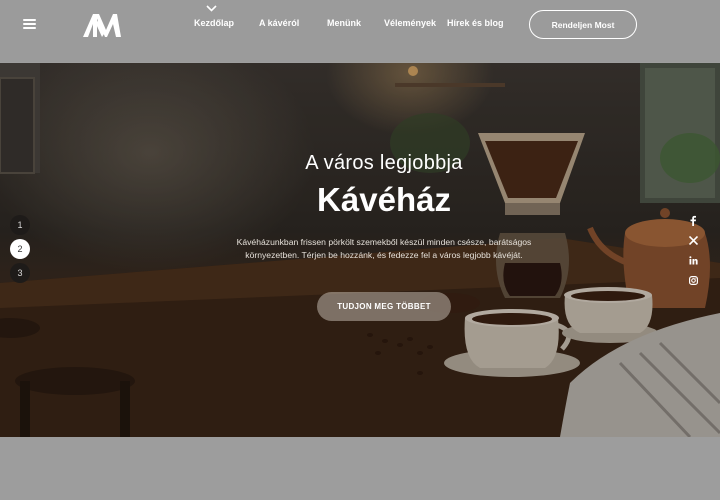 This screenshot has height=500, width=720. What do you see at coordinates (344, 23) in the screenshot?
I see `nav-item-menu: Menünk` at bounding box center [344, 23].